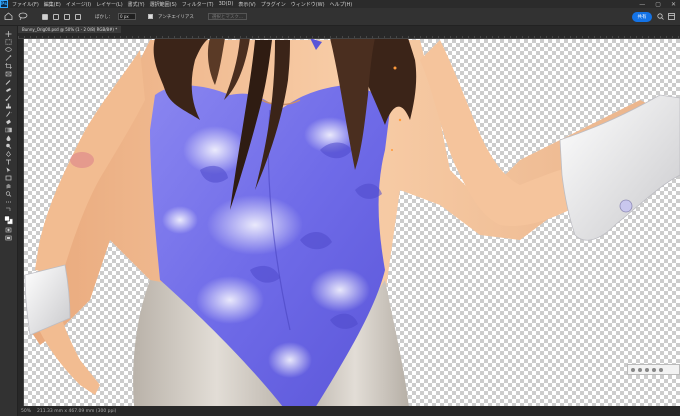 This screenshot has width=680, height=416. I want to click on type-icon, so click(8, 162).